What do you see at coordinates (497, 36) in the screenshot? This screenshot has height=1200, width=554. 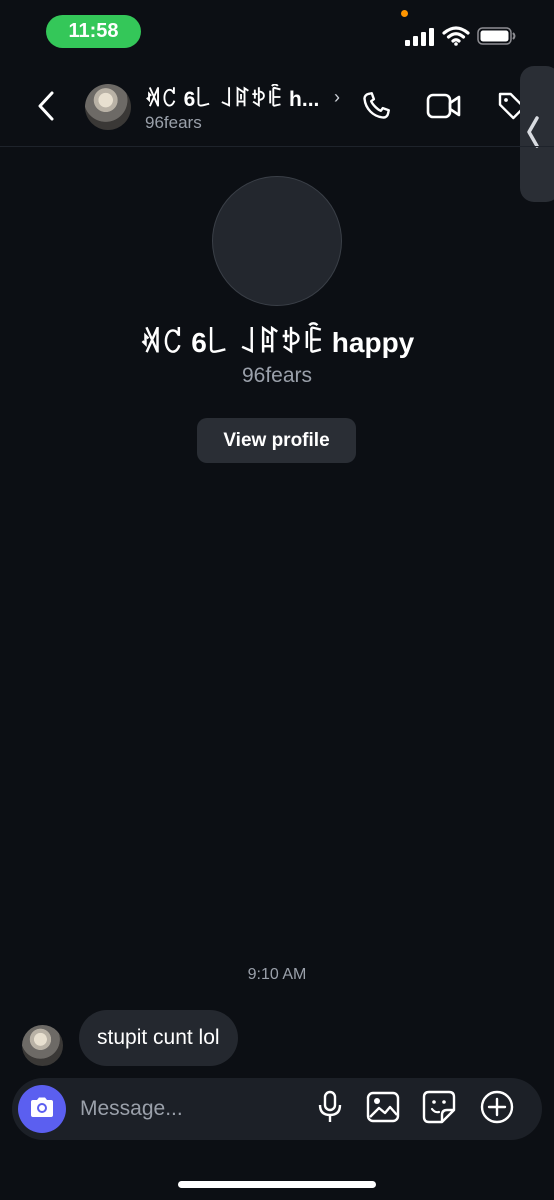 I see `battery-icon` at bounding box center [497, 36].